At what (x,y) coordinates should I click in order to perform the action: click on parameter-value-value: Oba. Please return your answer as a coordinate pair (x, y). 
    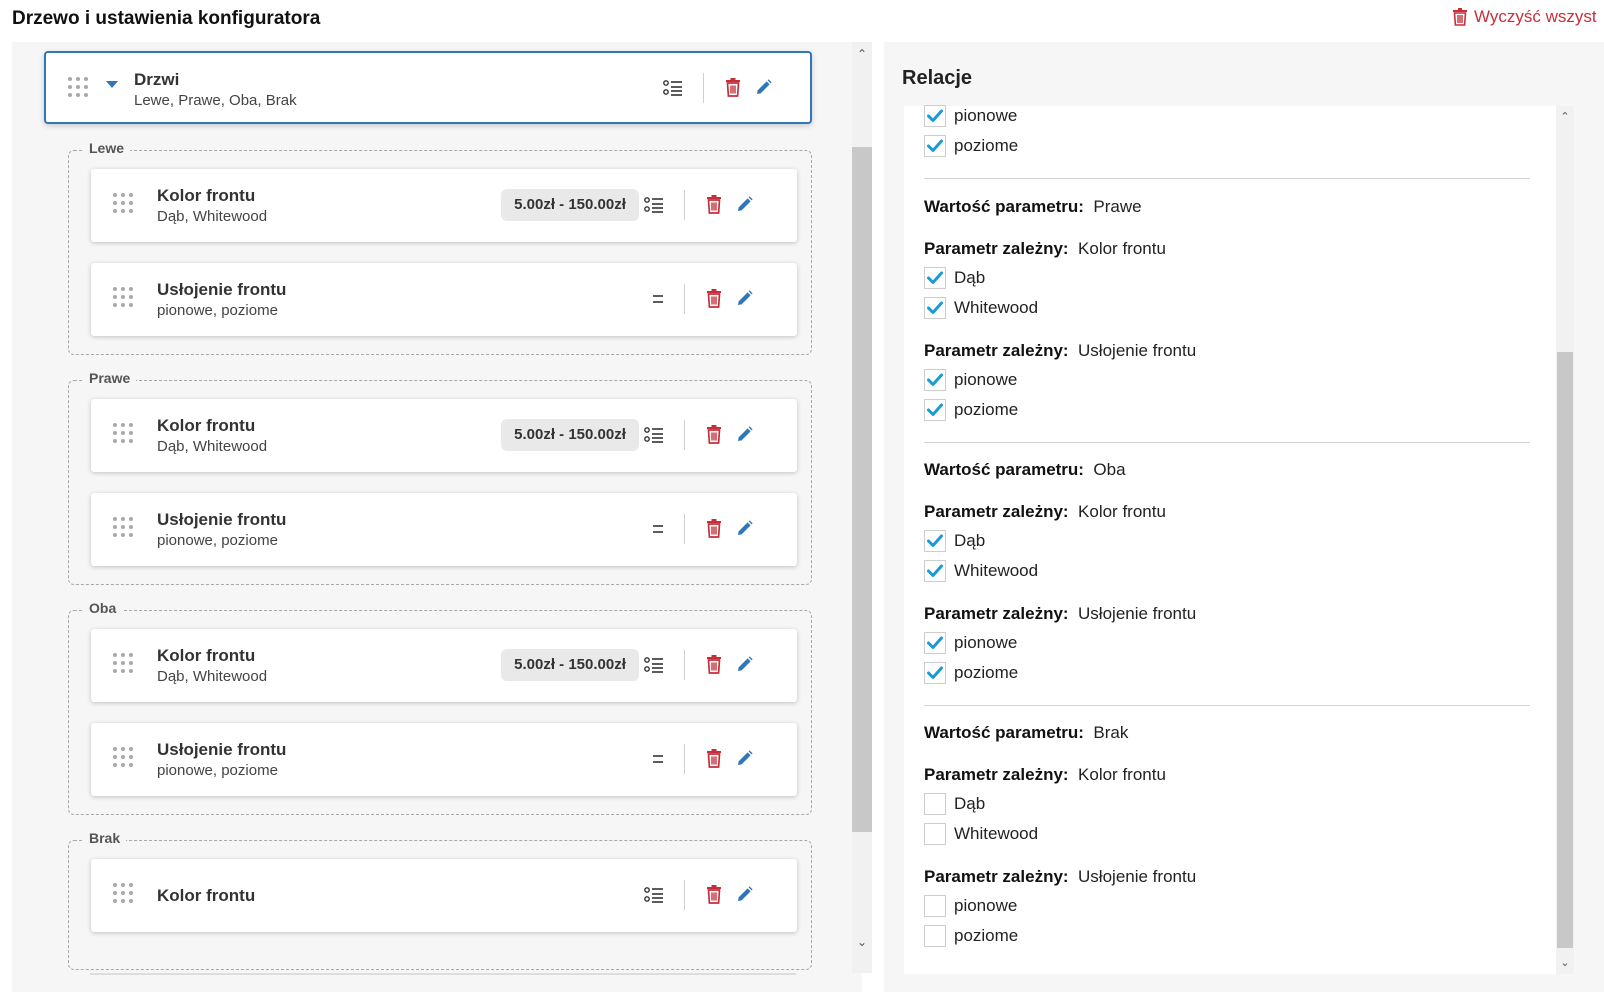
    Looking at the image, I should click on (1109, 469).